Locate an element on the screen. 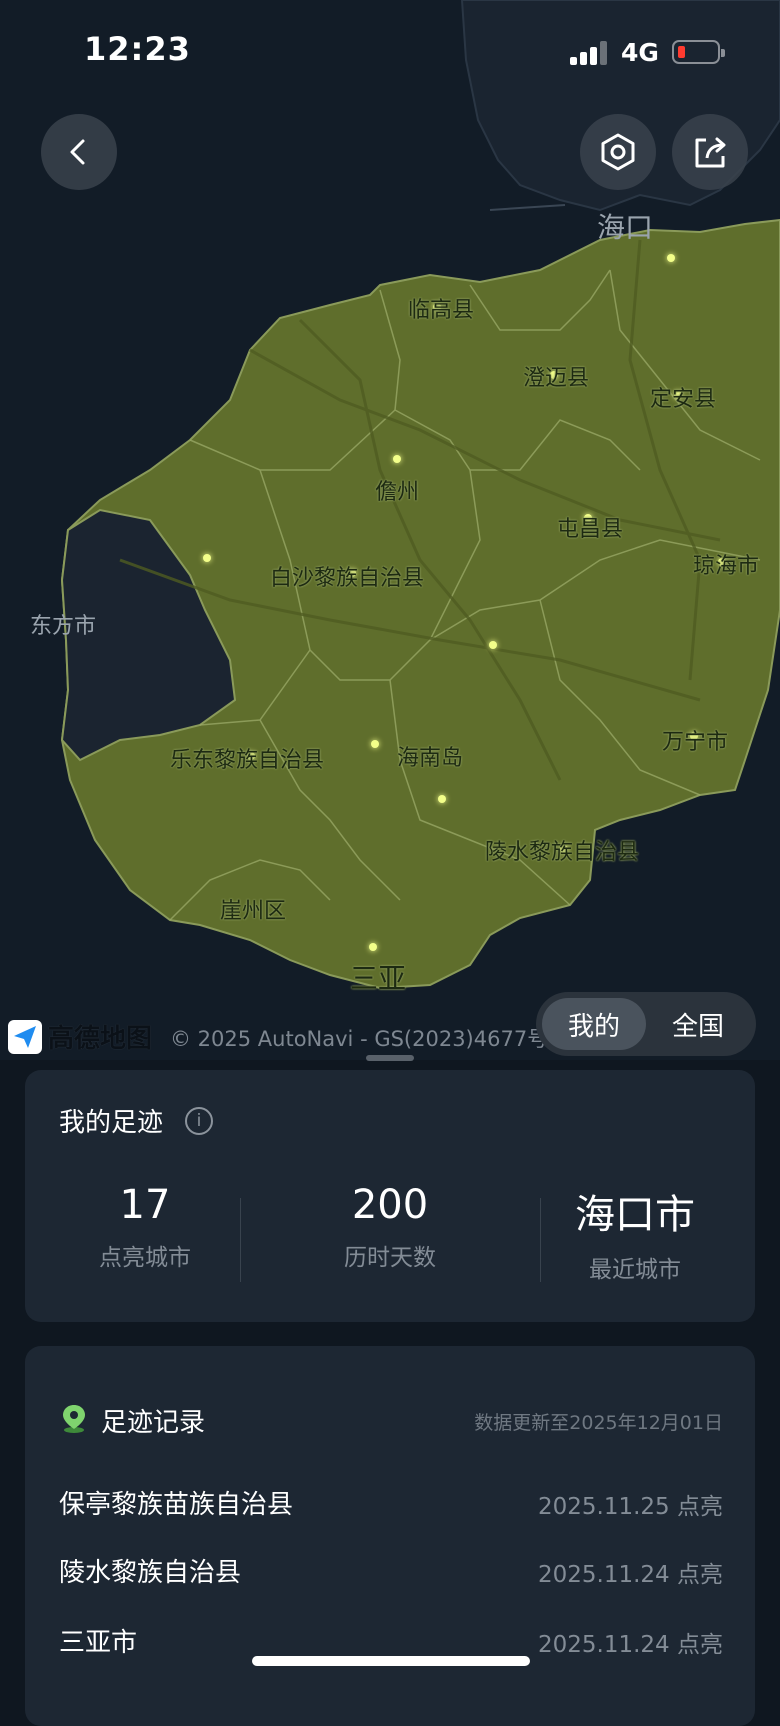 The width and height of the screenshot is (780, 1726). label-lingao: 临高县 is located at coordinates (441, 310).